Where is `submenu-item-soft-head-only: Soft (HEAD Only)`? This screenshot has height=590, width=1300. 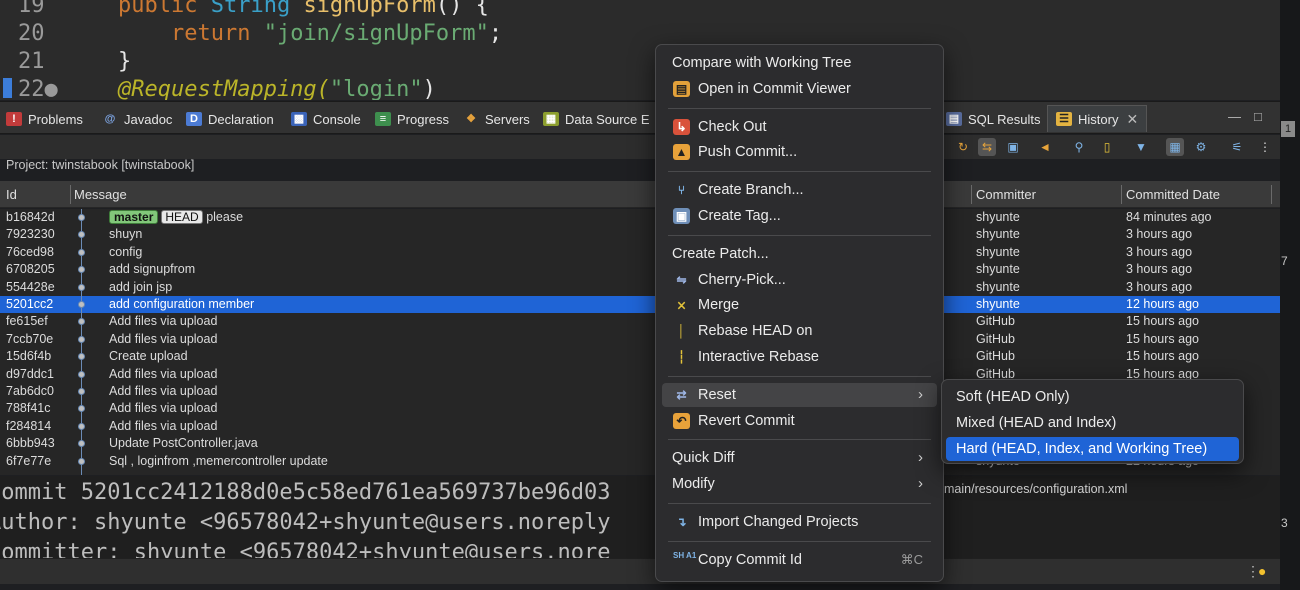
submenu-item-soft-head-only: Soft (HEAD Only) is located at coordinates (1092, 397).